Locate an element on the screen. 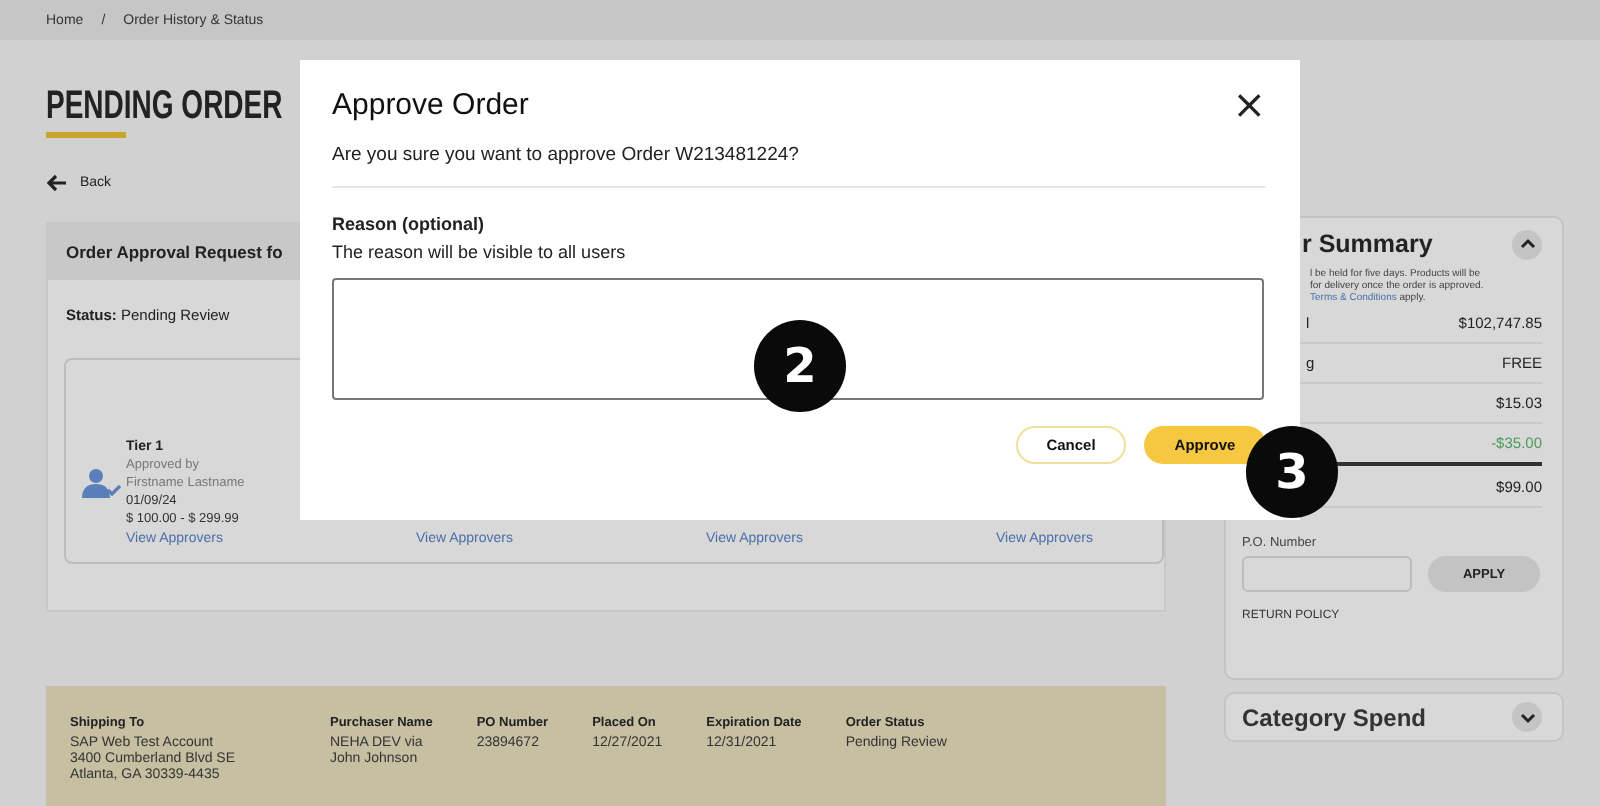 This screenshot has height=806, width=1600. dialog-title: Approve Order is located at coordinates (430, 104).